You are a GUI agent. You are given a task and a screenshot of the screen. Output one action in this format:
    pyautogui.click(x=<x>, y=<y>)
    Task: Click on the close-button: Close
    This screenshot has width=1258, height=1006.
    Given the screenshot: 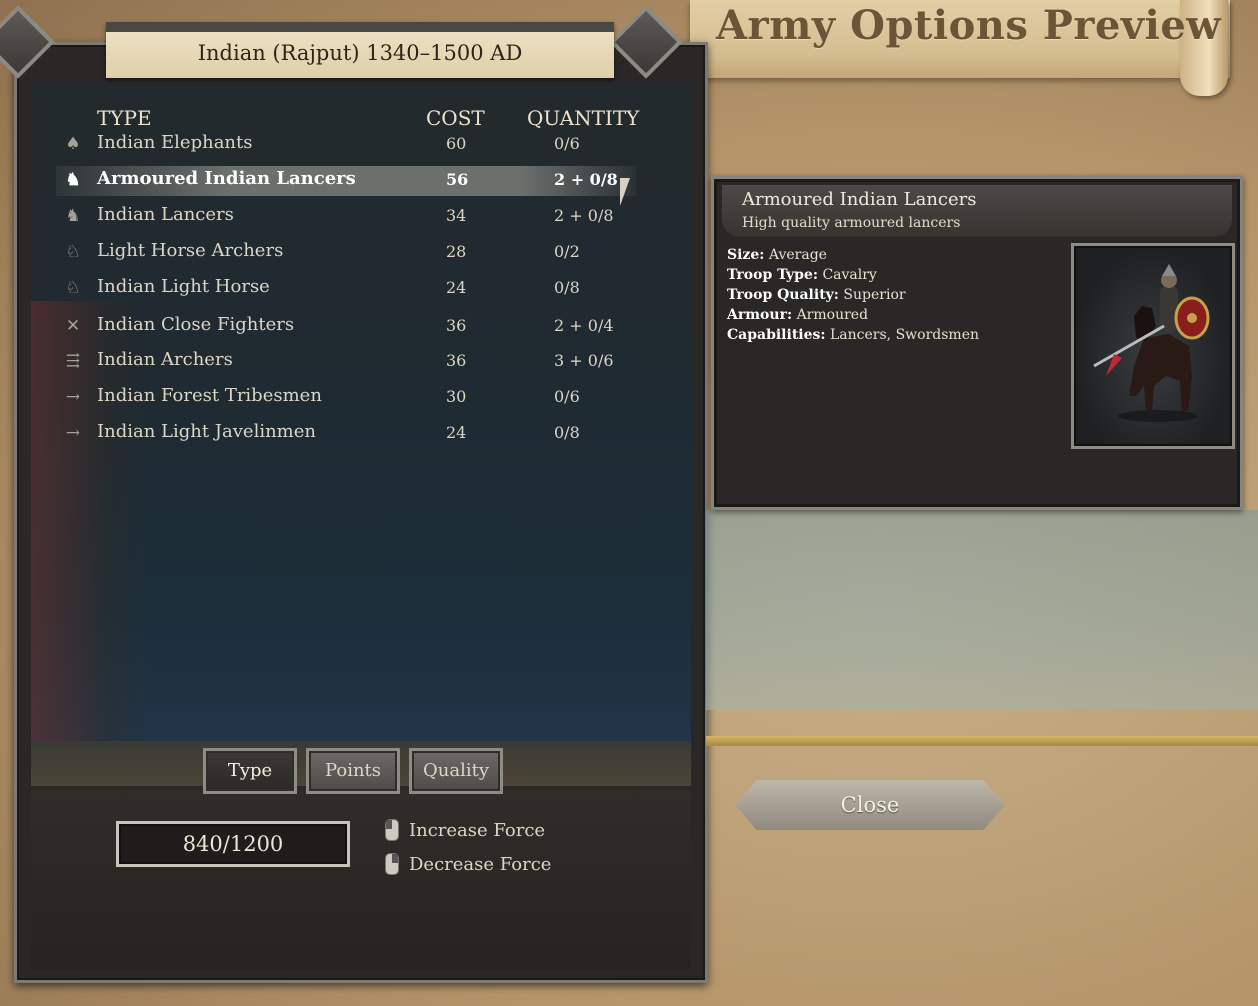 What is the action you would take?
    pyautogui.click(x=870, y=805)
    